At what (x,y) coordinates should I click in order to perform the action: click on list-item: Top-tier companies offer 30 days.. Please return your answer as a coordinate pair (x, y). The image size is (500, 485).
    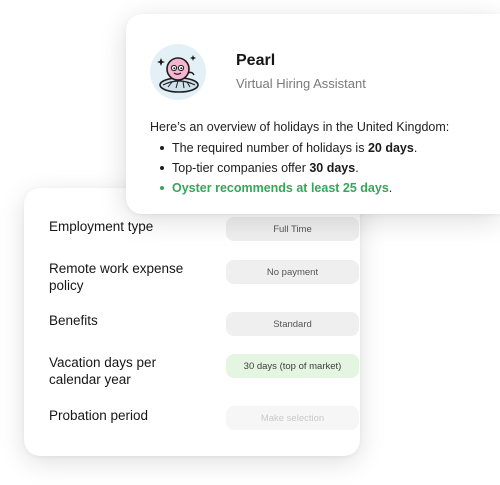
    Looking at the image, I should click on (288, 168).